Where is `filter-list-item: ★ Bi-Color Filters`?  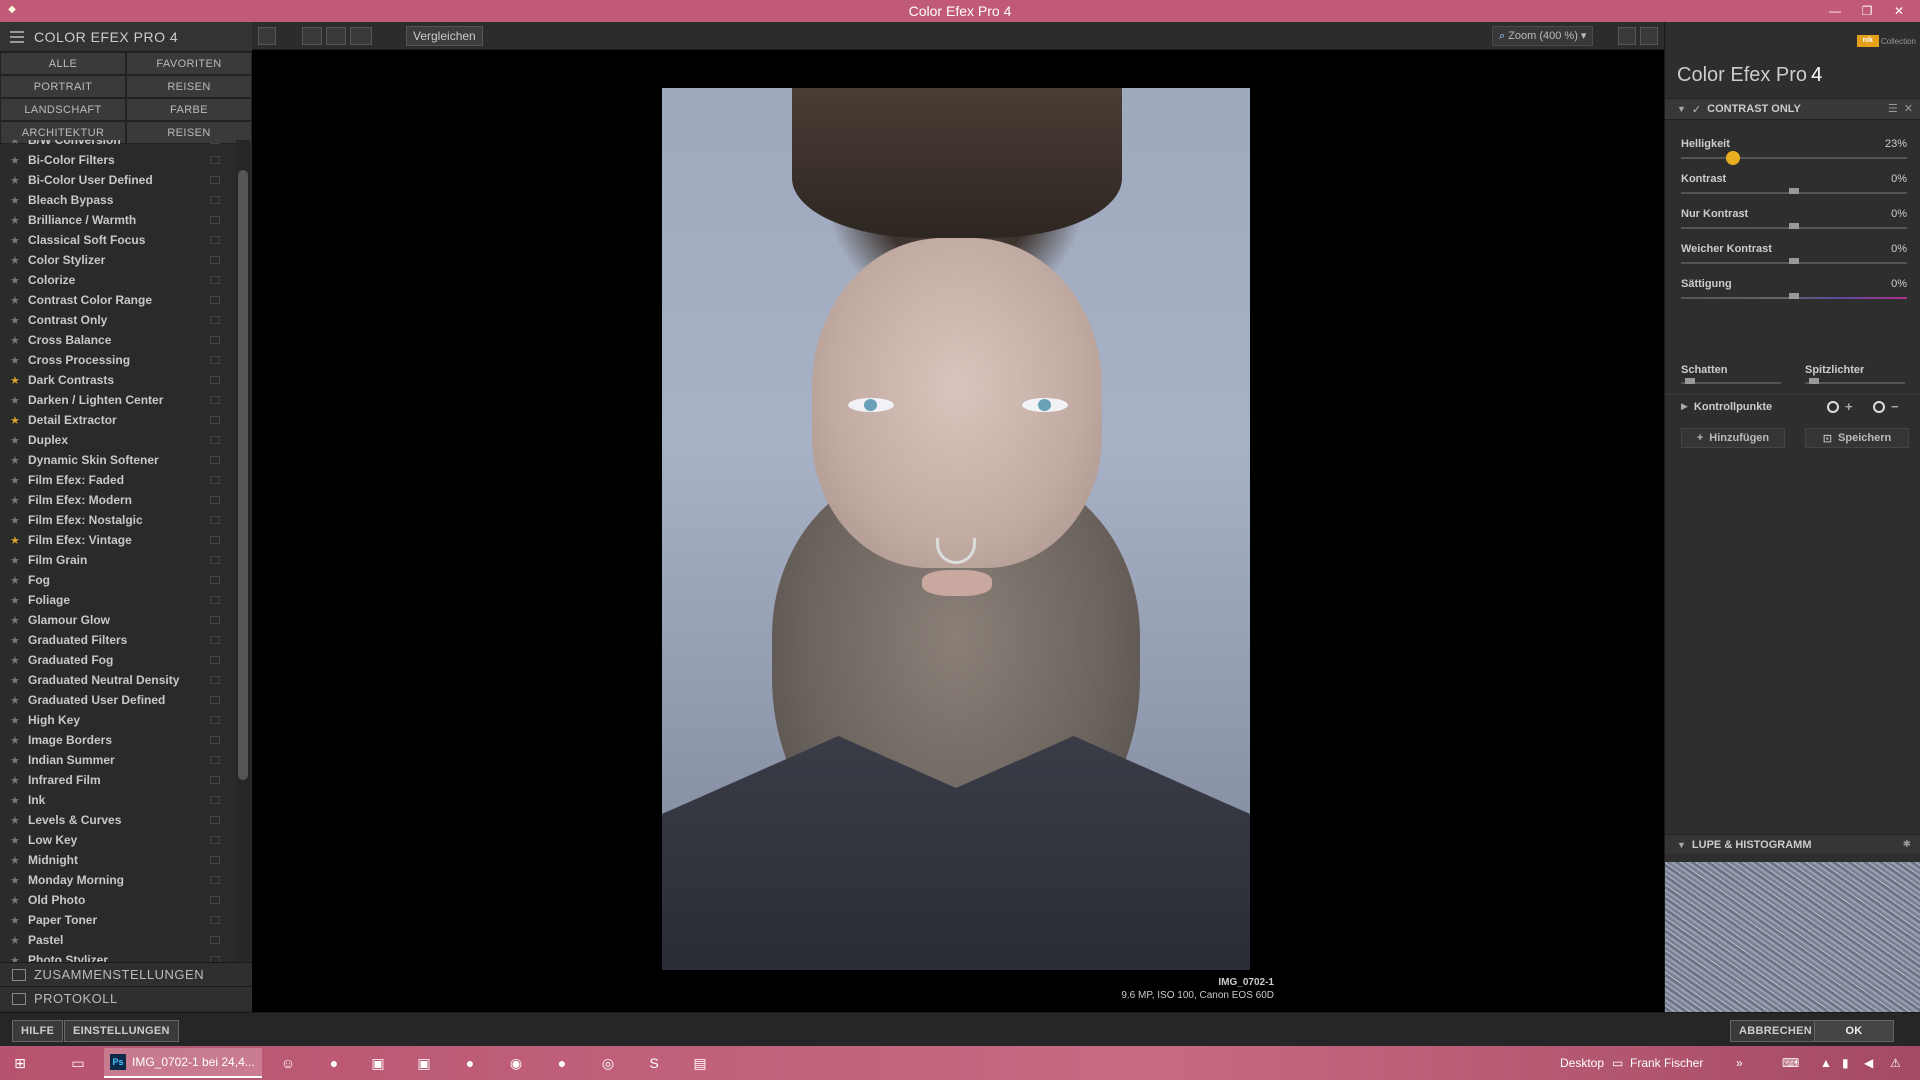
filter-list-item: ★ Bi-Color Filters is located at coordinates (119, 160).